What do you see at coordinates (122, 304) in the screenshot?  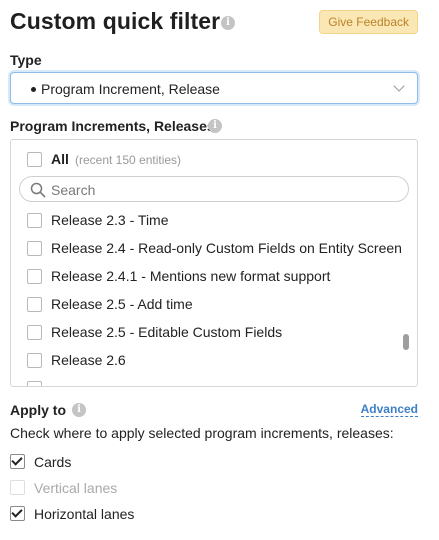 I see `list-item-label: Release 2.5 - Add time` at bounding box center [122, 304].